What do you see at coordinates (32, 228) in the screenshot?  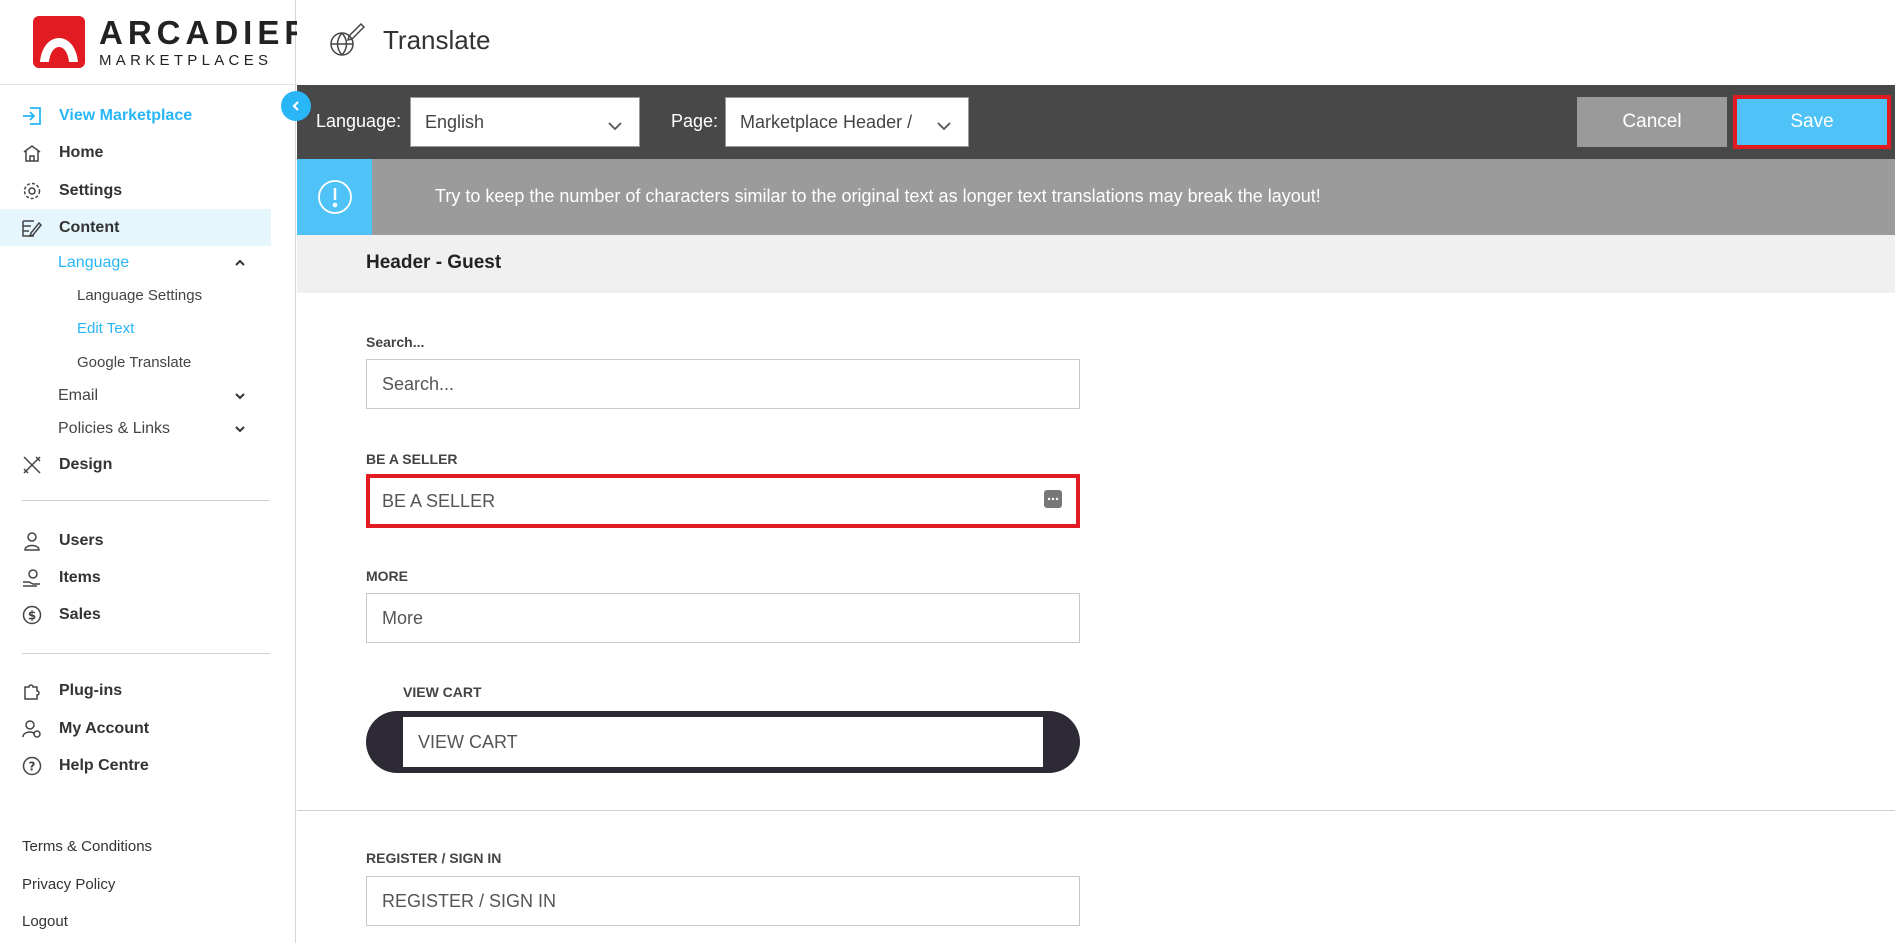 I see `content-edit-icon` at bounding box center [32, 228].